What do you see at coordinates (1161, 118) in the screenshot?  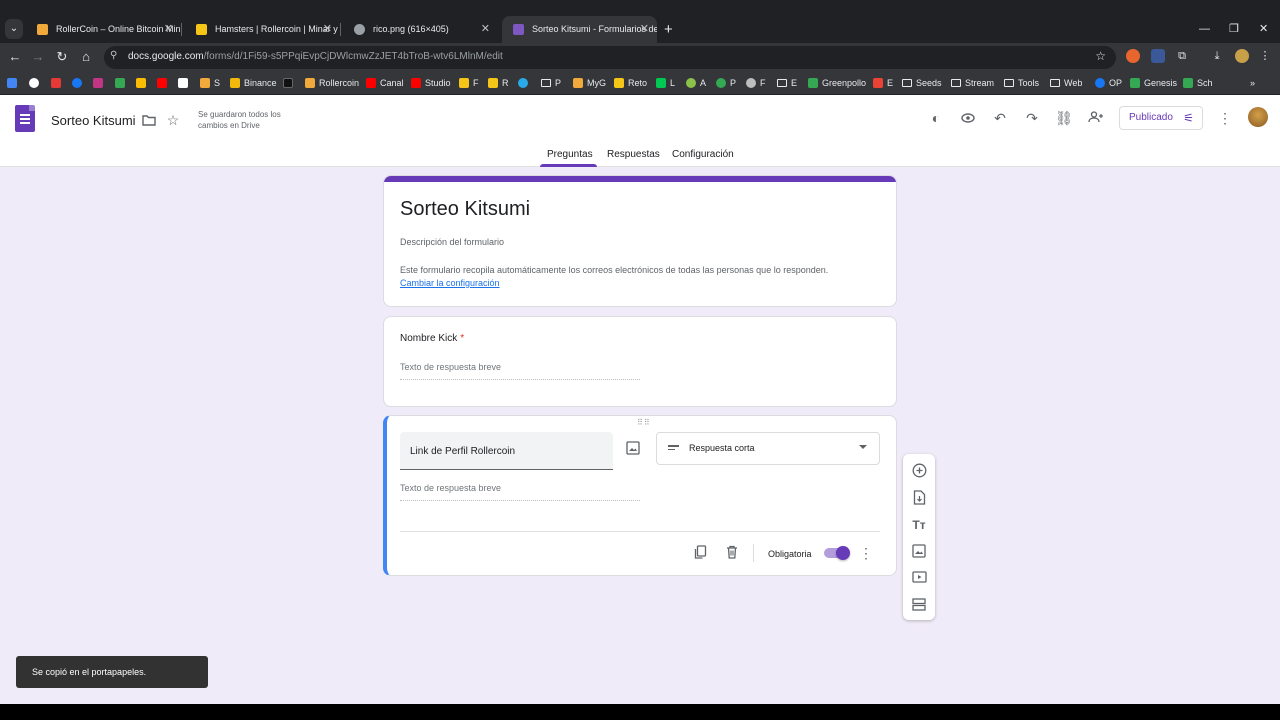 I see `publish-button: Publicado ⚟` at bounding box center [1161, 118].